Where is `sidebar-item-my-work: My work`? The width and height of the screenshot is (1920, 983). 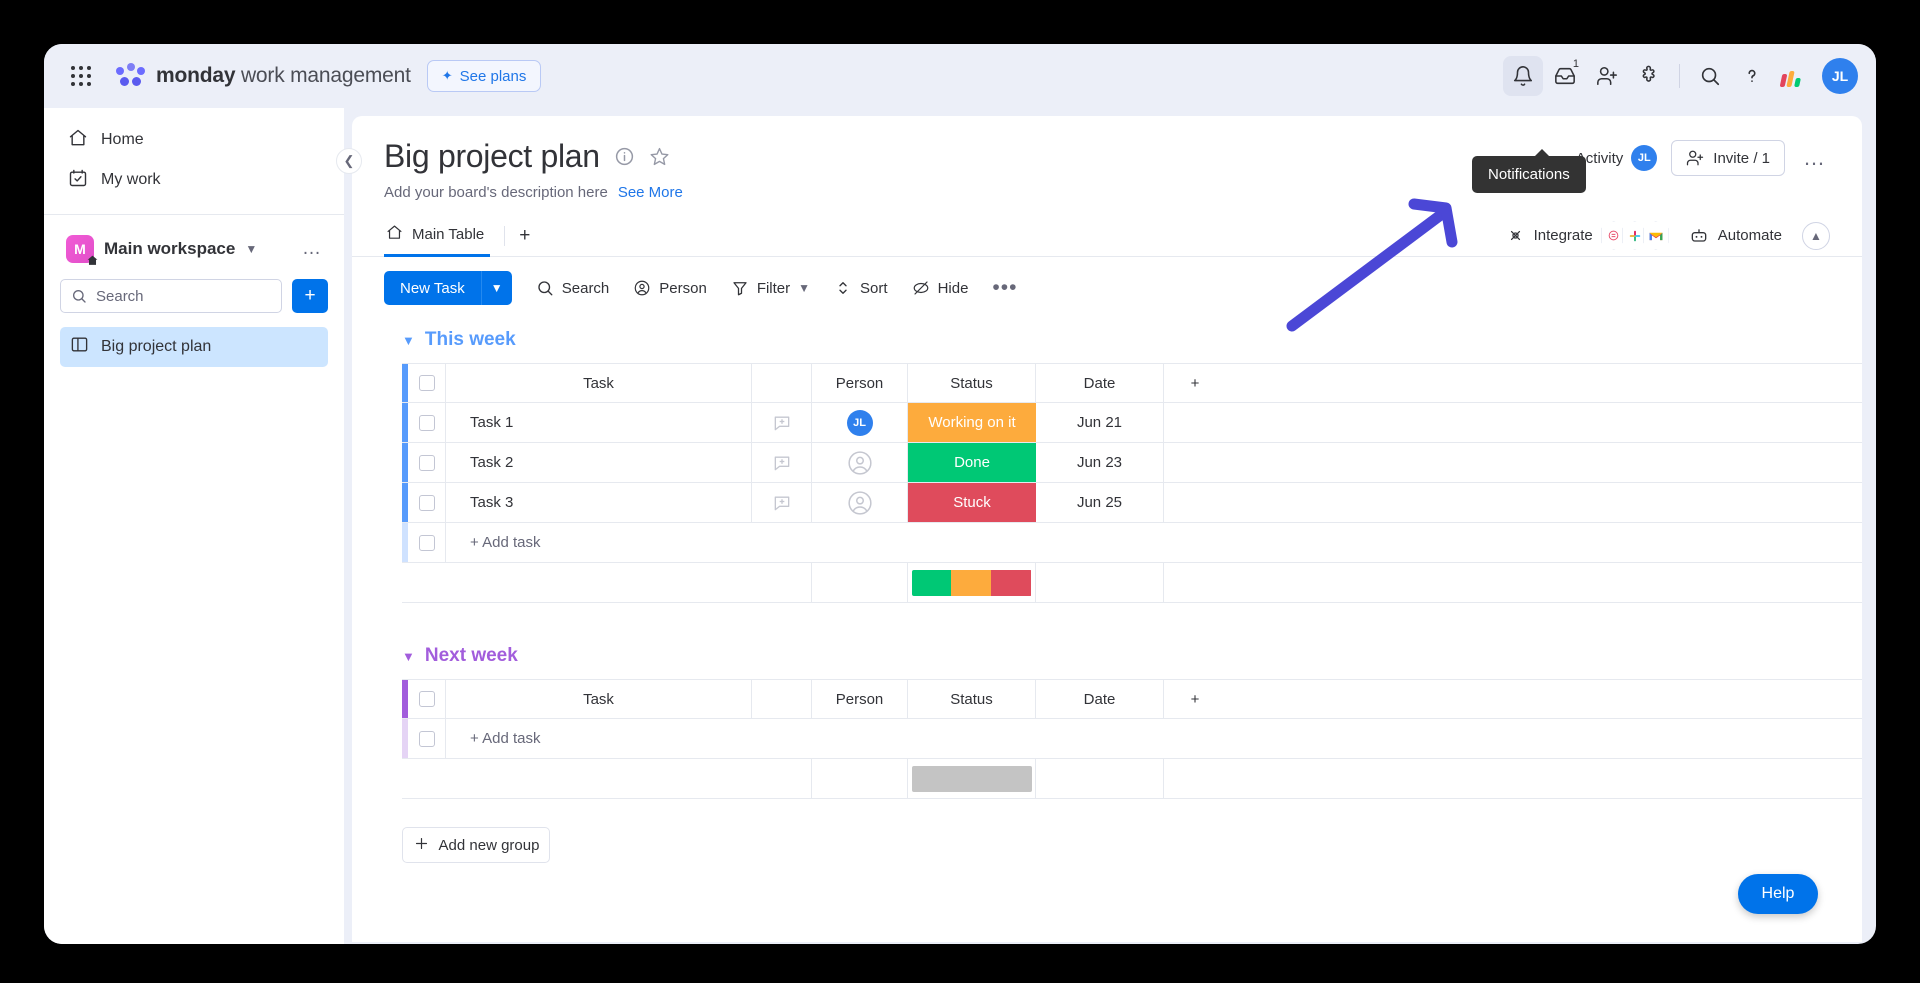 sidebar-item-my-work: My work is located at coordinates (194, 180).